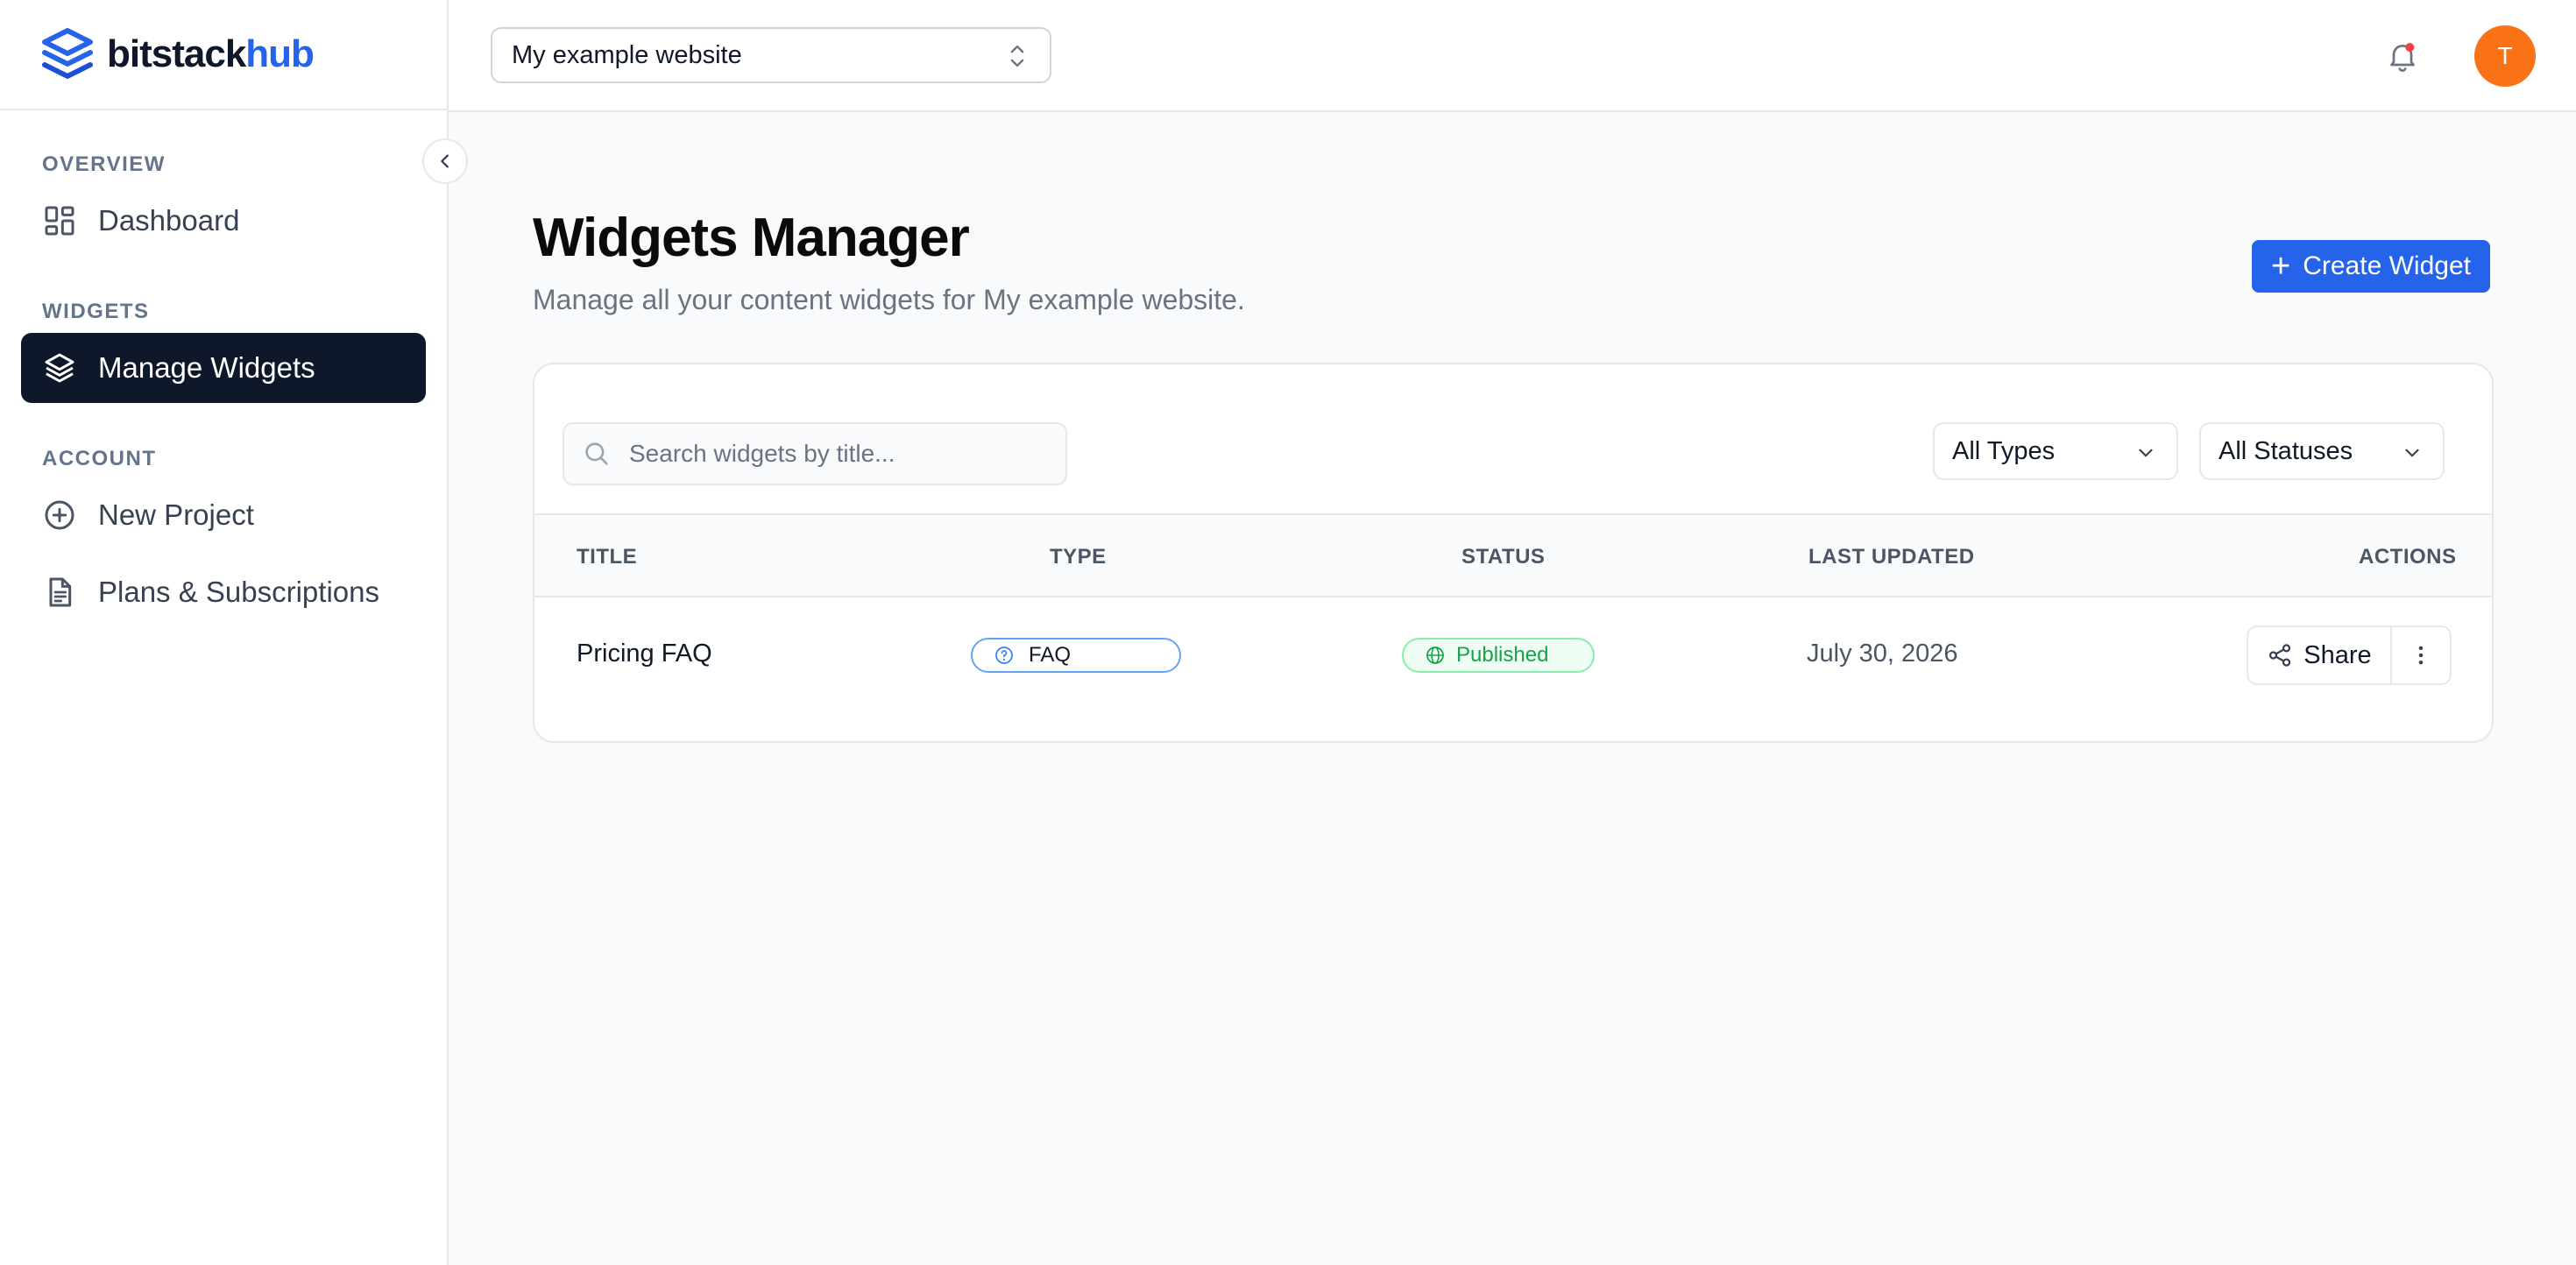 This screenshot has height=1265, width=2576. Describe the element at coordinates (2281, 266) in the screenshot. I see `plus-icon: +` at that location.